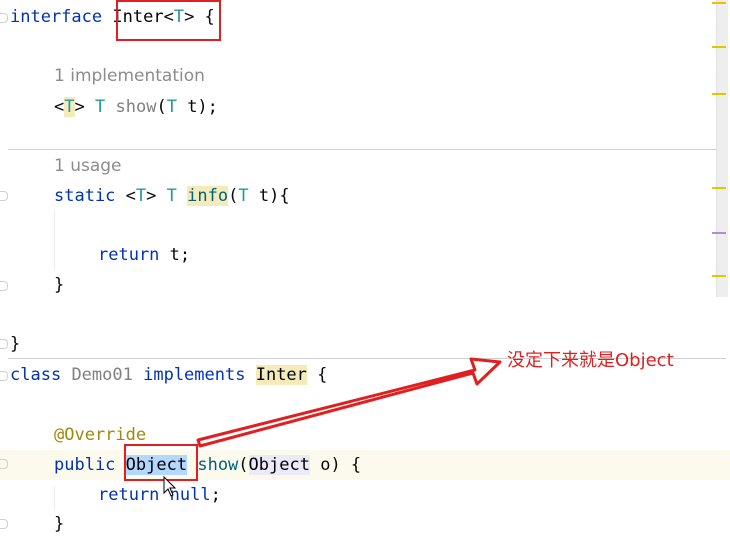  I want to click on method-separator, so click(367, 149).